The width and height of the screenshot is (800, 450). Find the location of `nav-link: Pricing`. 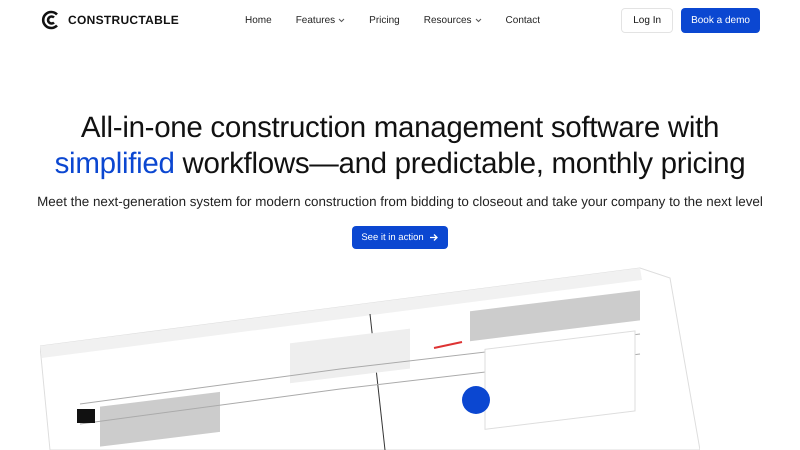

nav-link: Pricing is located at coordinates (384, 20).